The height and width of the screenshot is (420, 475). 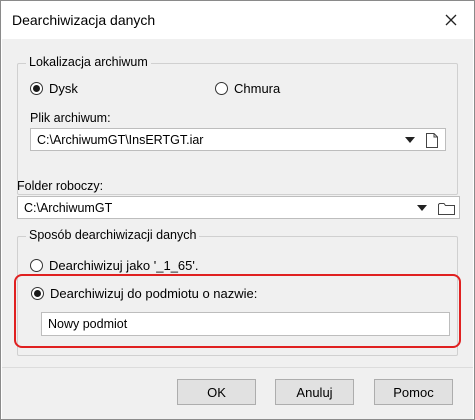 I want to click on dearchive-method-legend: Sposób dearchiwizacji danych, so click(x=113, y=235).